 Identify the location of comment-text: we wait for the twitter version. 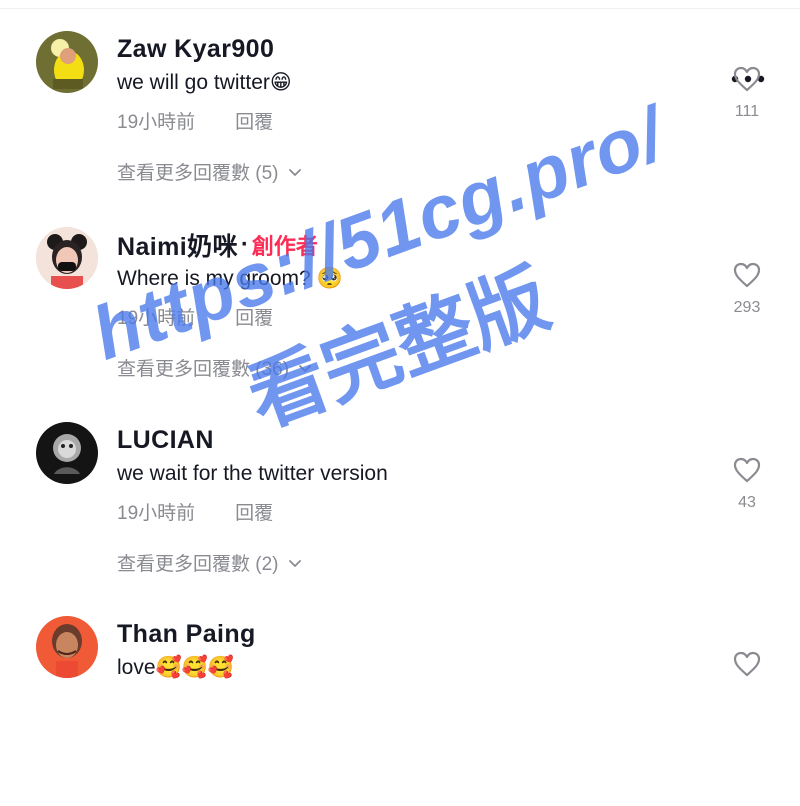
(252, 473).